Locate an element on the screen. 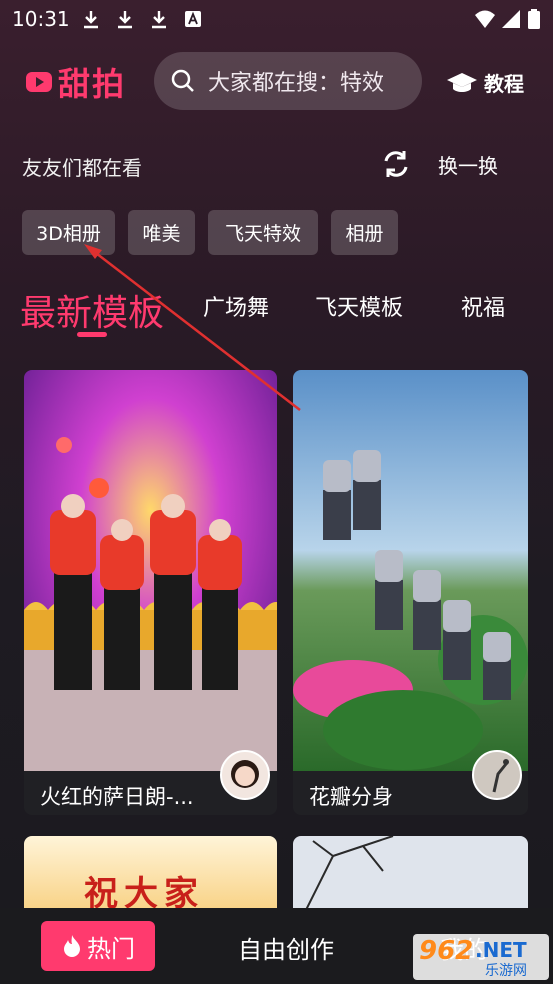 The image size is (553, 984). chip-3d-album: 3D相册 is located at coordinates (68, 232).